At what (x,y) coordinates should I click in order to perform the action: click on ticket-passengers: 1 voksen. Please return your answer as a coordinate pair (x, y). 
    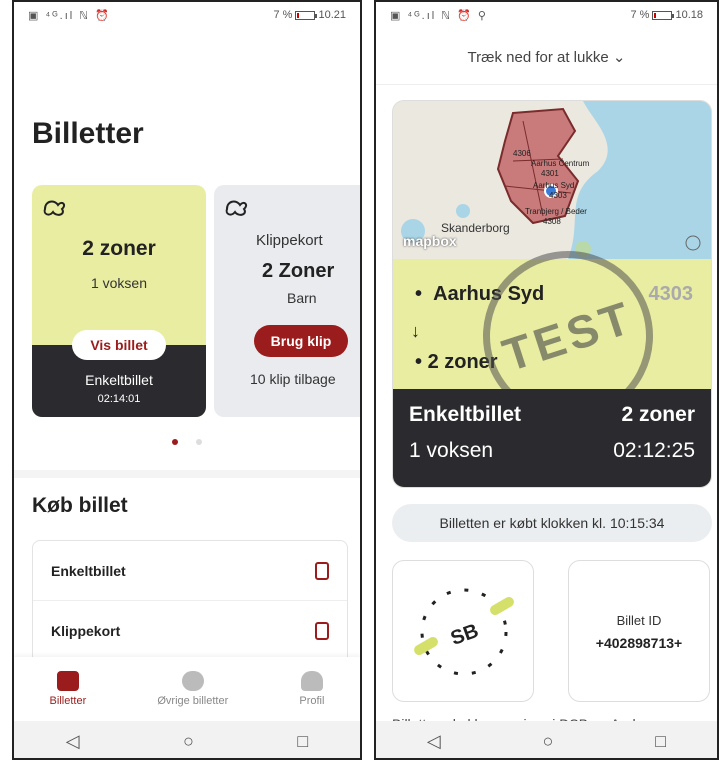
    Looking at the image, I should click on (451, 450).